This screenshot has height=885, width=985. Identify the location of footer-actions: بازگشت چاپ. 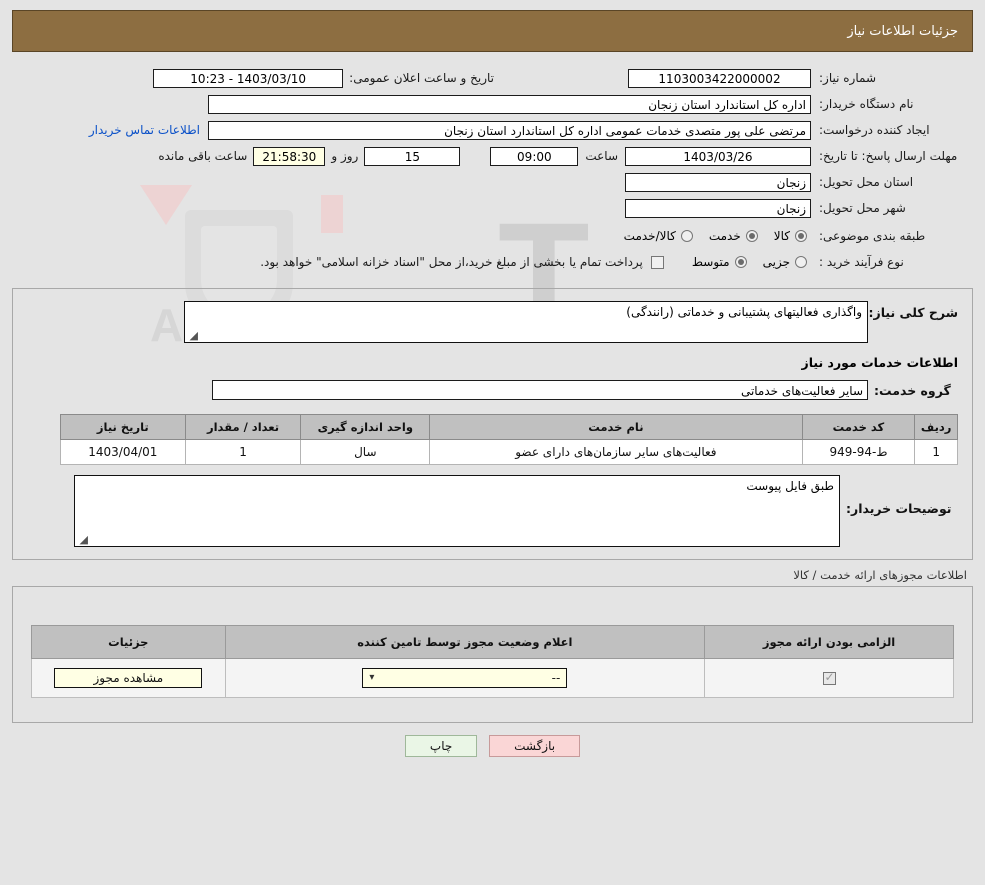
(492, 746).